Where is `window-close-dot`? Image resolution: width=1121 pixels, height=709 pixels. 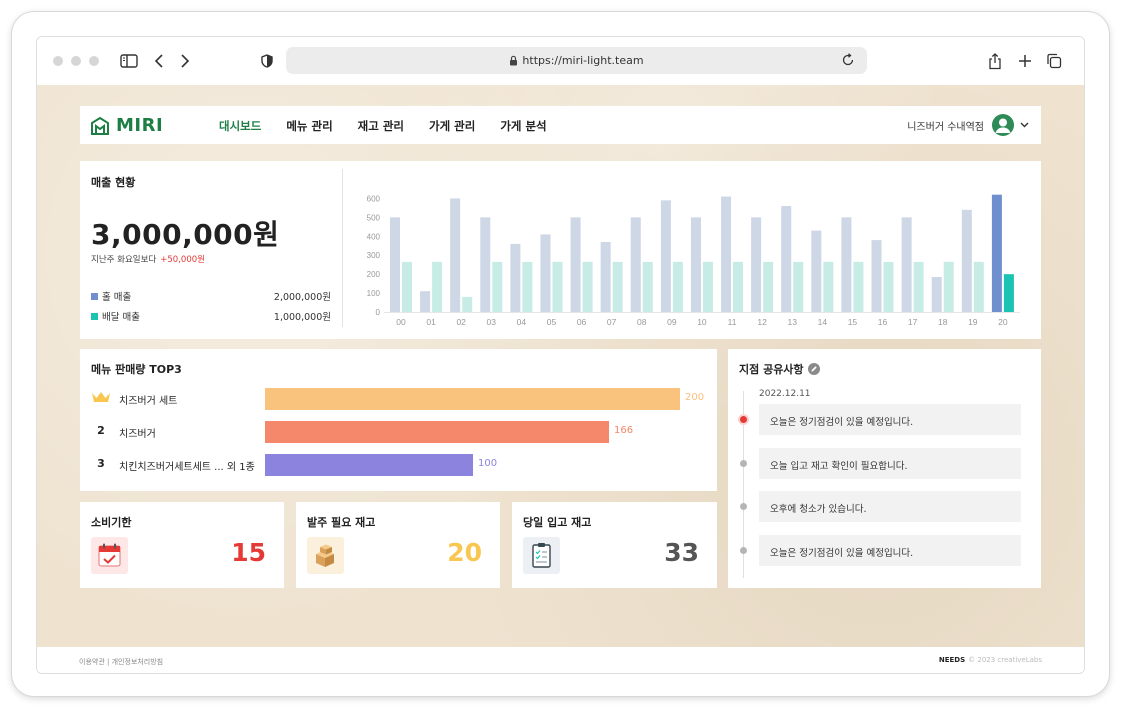 window-close-dot is located at coordinates (58, 61).